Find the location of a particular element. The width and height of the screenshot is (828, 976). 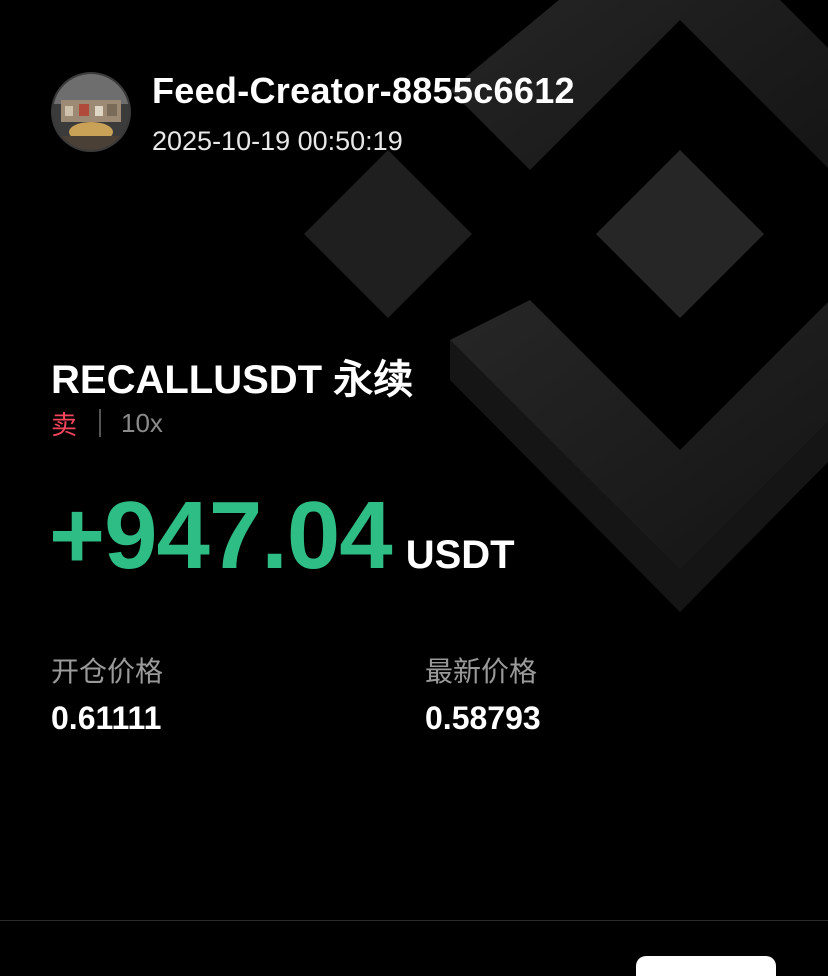

pnl-row: +947.04 USDT is located at coordinates (282, 536).